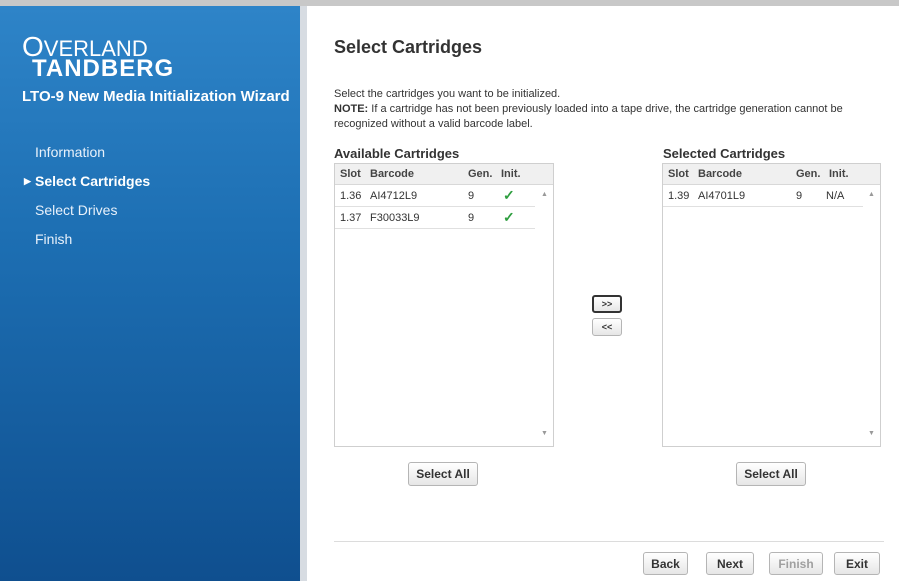  What do you see at coordinates (27, 181) in the screenshot?
I see `triangle-right-icon: ▶` at bounding box center [27, 181].